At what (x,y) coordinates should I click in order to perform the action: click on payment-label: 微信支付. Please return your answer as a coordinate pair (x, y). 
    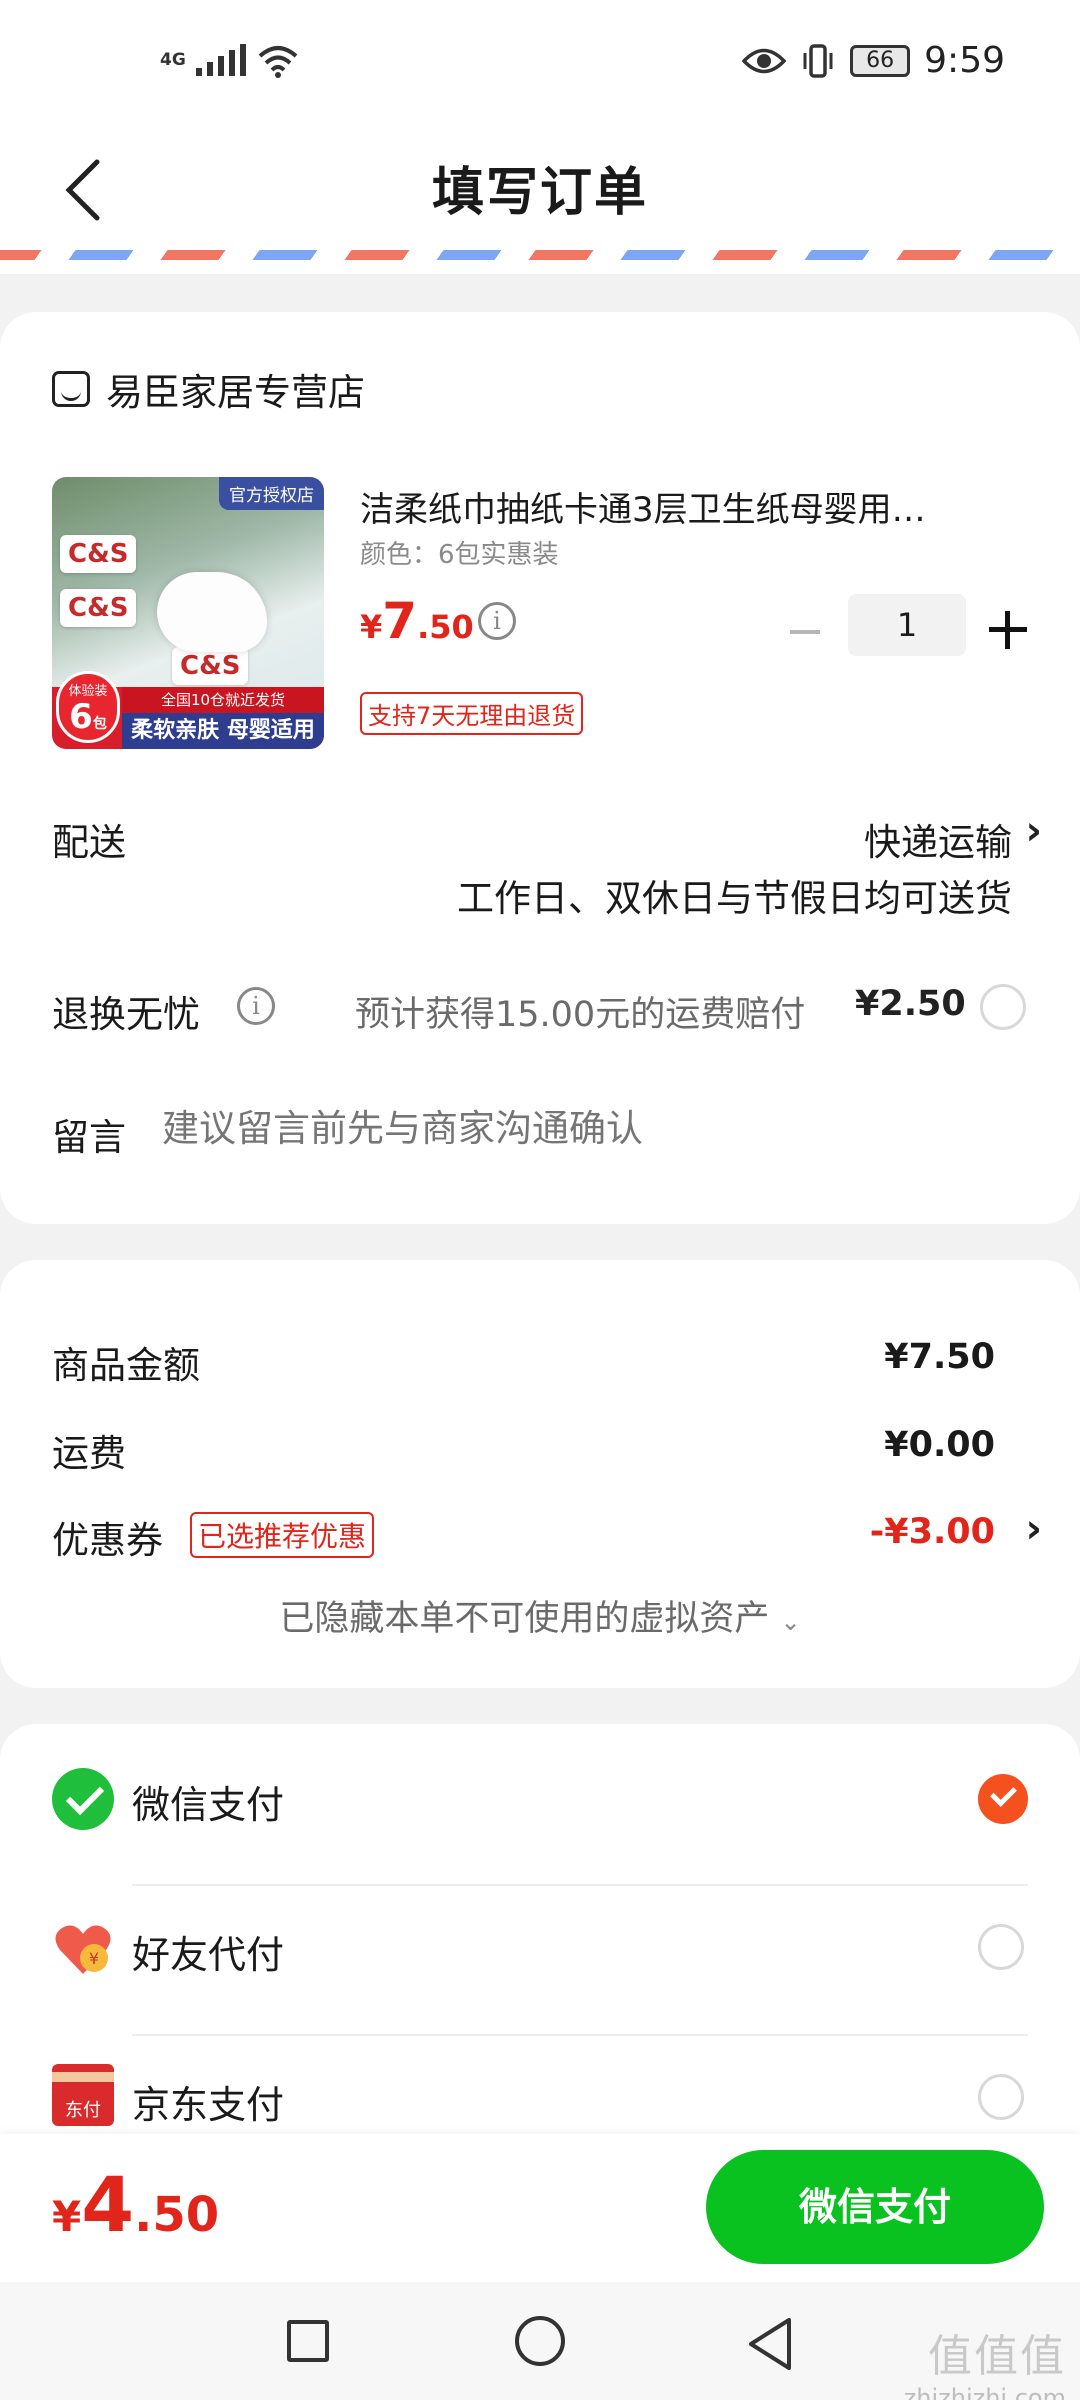
    Looking at the image, I should click on (208, 1805).